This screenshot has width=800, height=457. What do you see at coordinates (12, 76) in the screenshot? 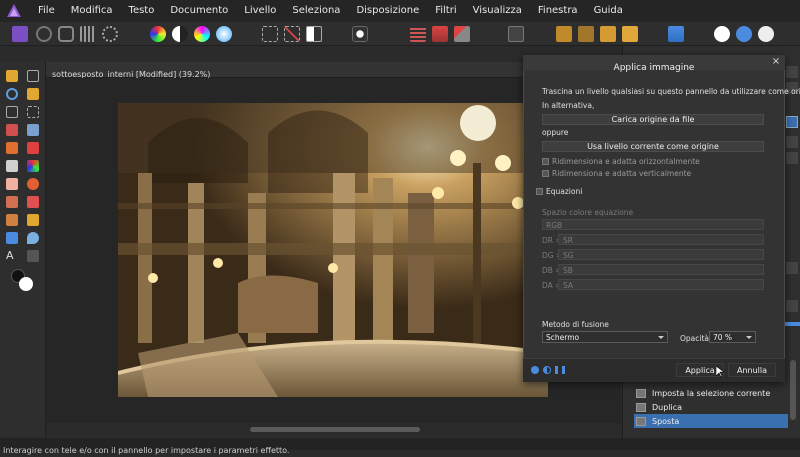
I see `hand-tool-icon` at bounding box center [12, 76].